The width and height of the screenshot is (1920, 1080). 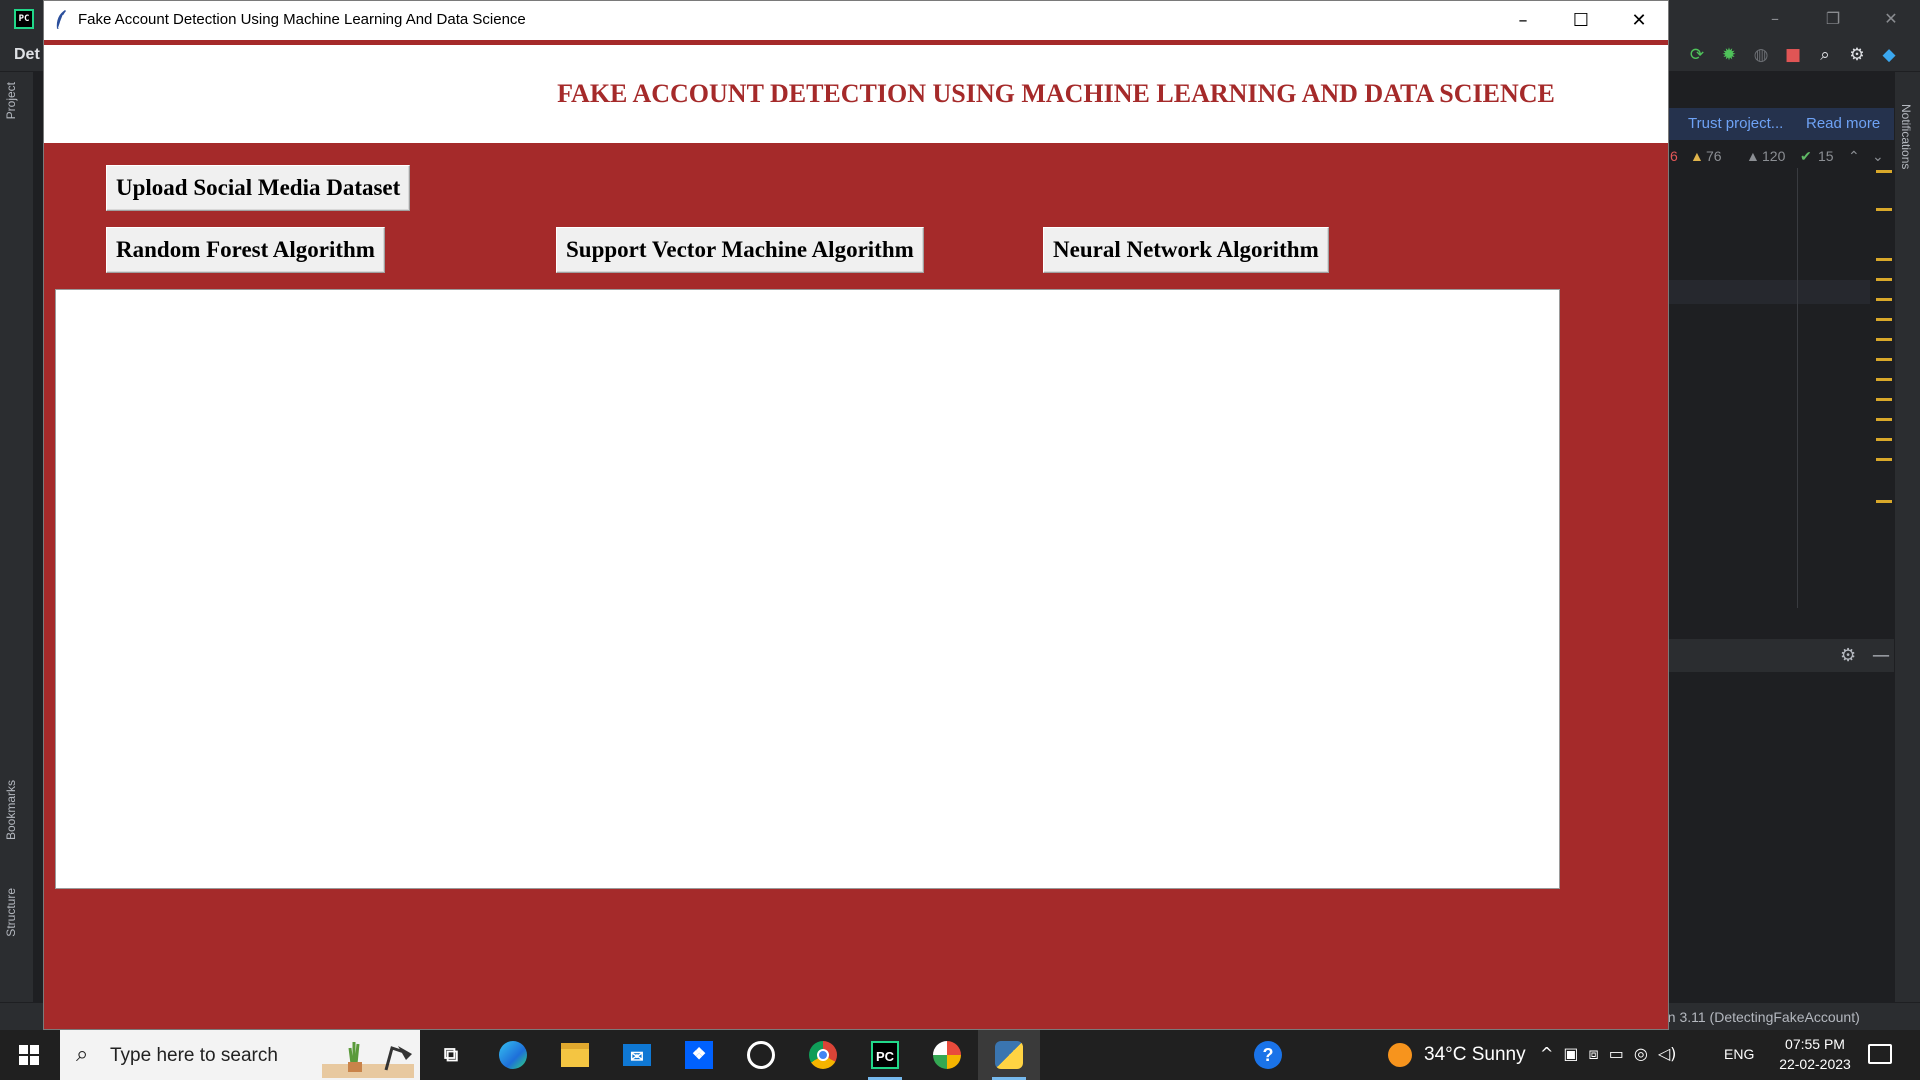 I want to click on ide-window-controls: – ❐ ✕, so click(x=1833, y=19).